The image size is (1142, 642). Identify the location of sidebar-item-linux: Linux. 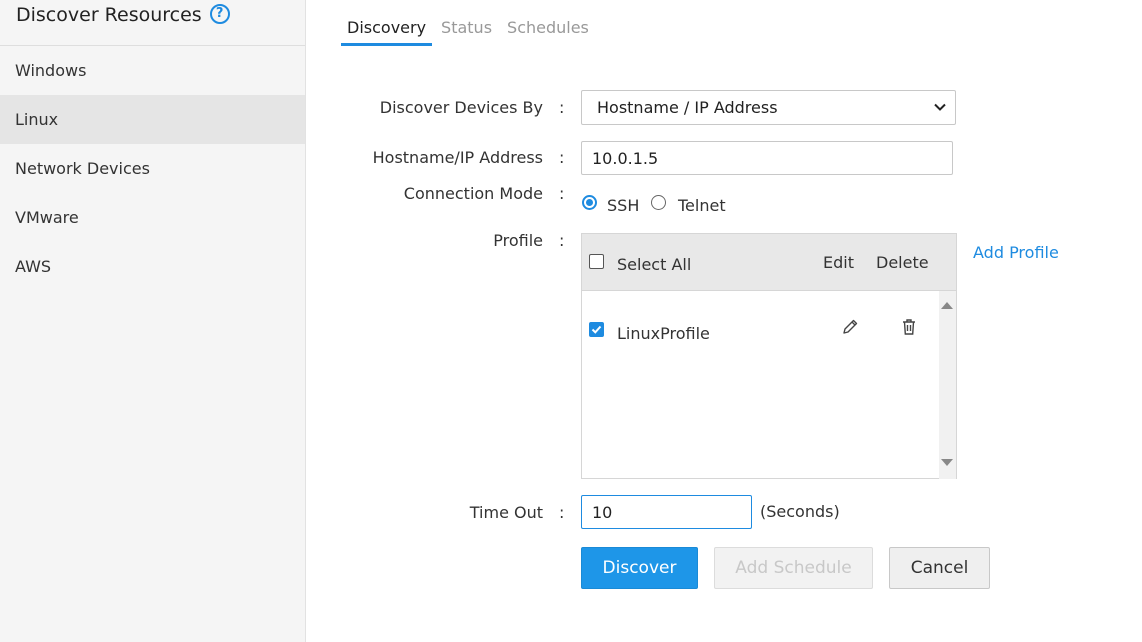
(152, 119).